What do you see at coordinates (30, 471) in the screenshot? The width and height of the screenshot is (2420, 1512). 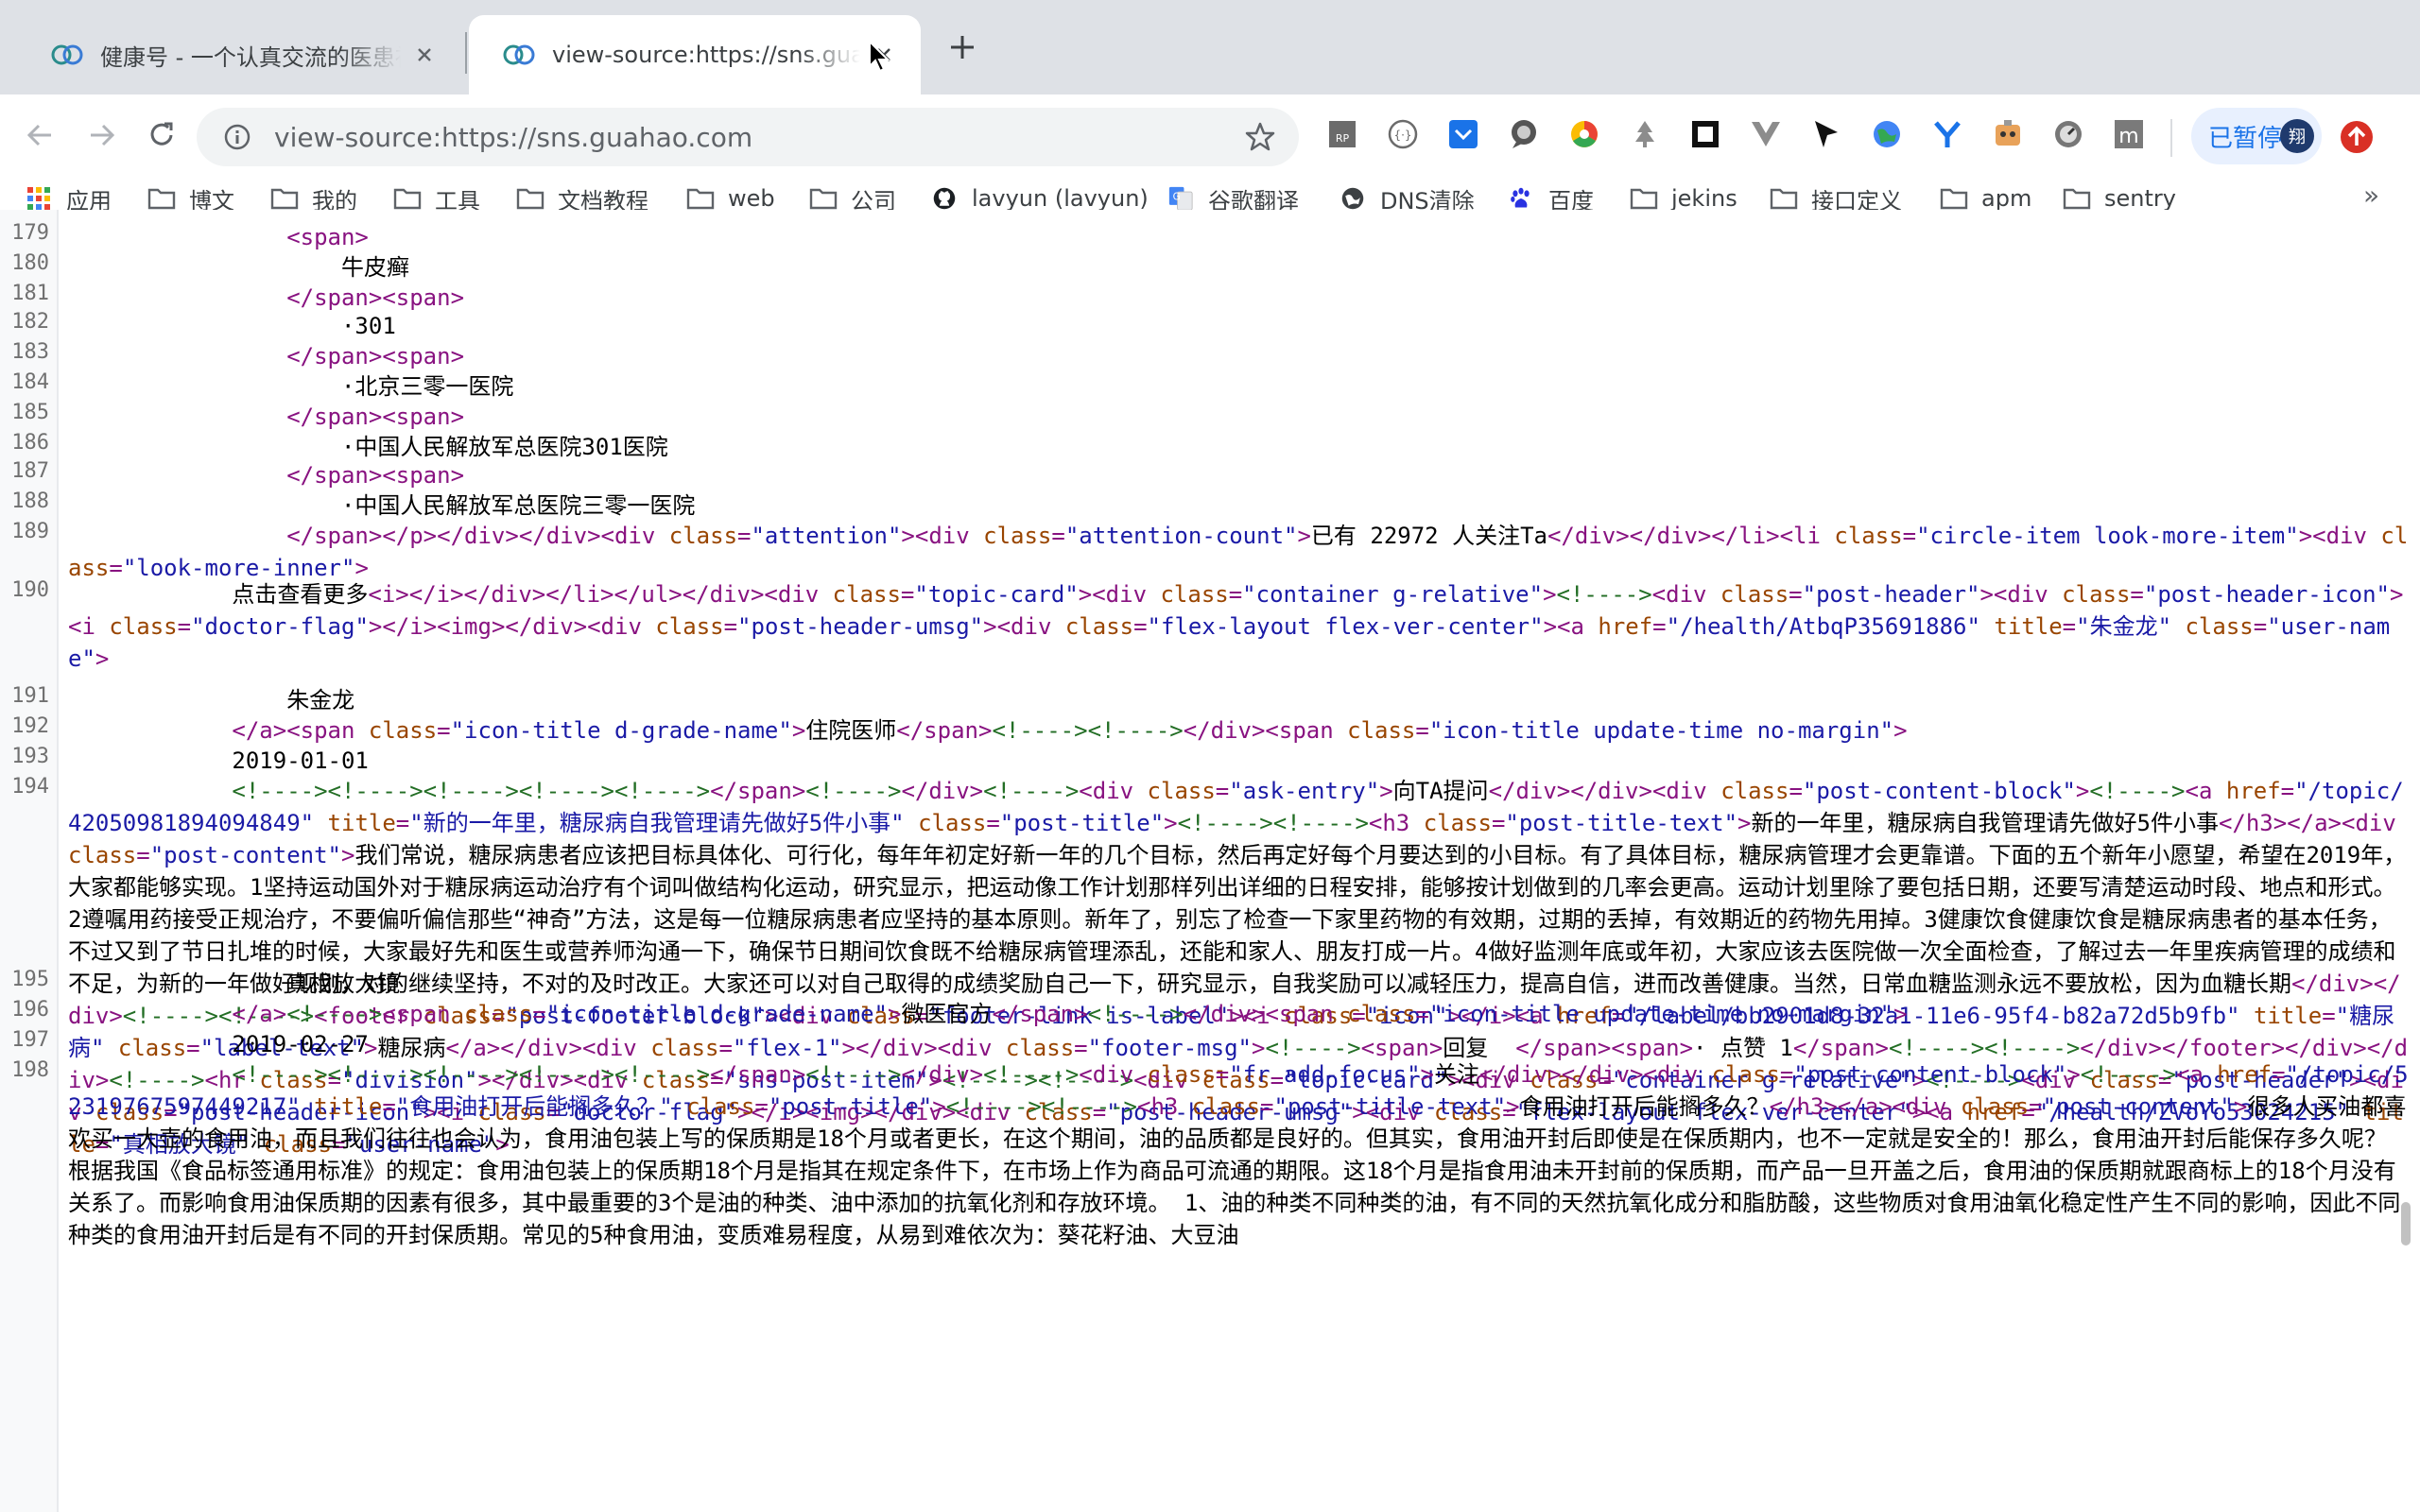 I see `line-number: 187` at bounding box center [30, 471].